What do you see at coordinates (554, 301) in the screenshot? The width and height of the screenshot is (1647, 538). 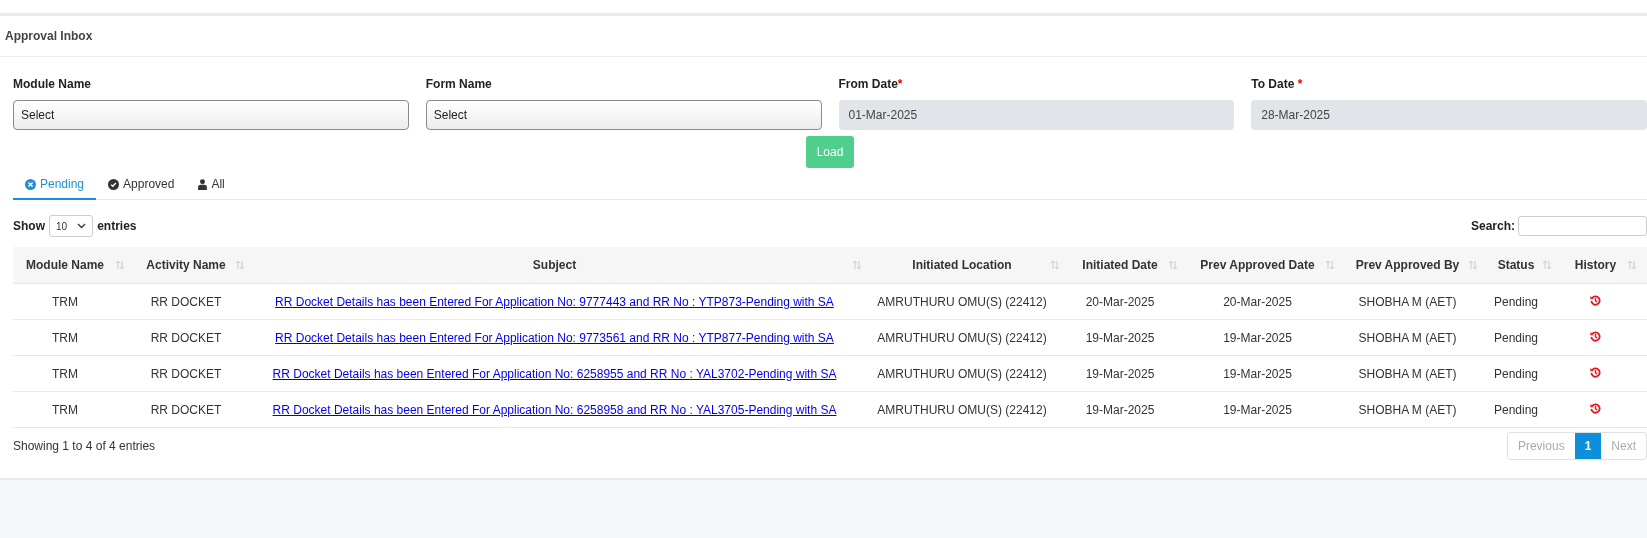 I see `subject-link: RR Docket Details has been Entered For Application No: 9777443 and RR No : YTP873-Pending with SA` at bounding box center [554, 301].